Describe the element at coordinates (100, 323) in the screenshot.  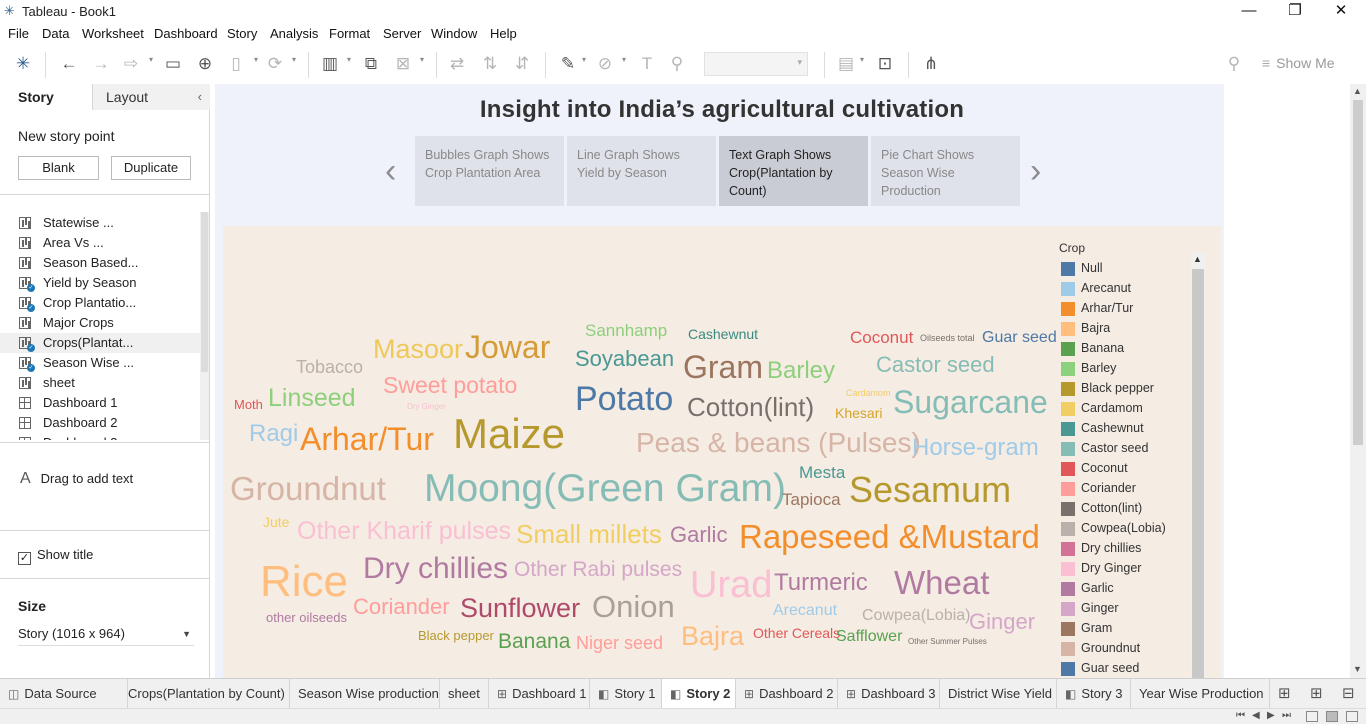
I see `sheet-list-item: Major Crops` at that location.